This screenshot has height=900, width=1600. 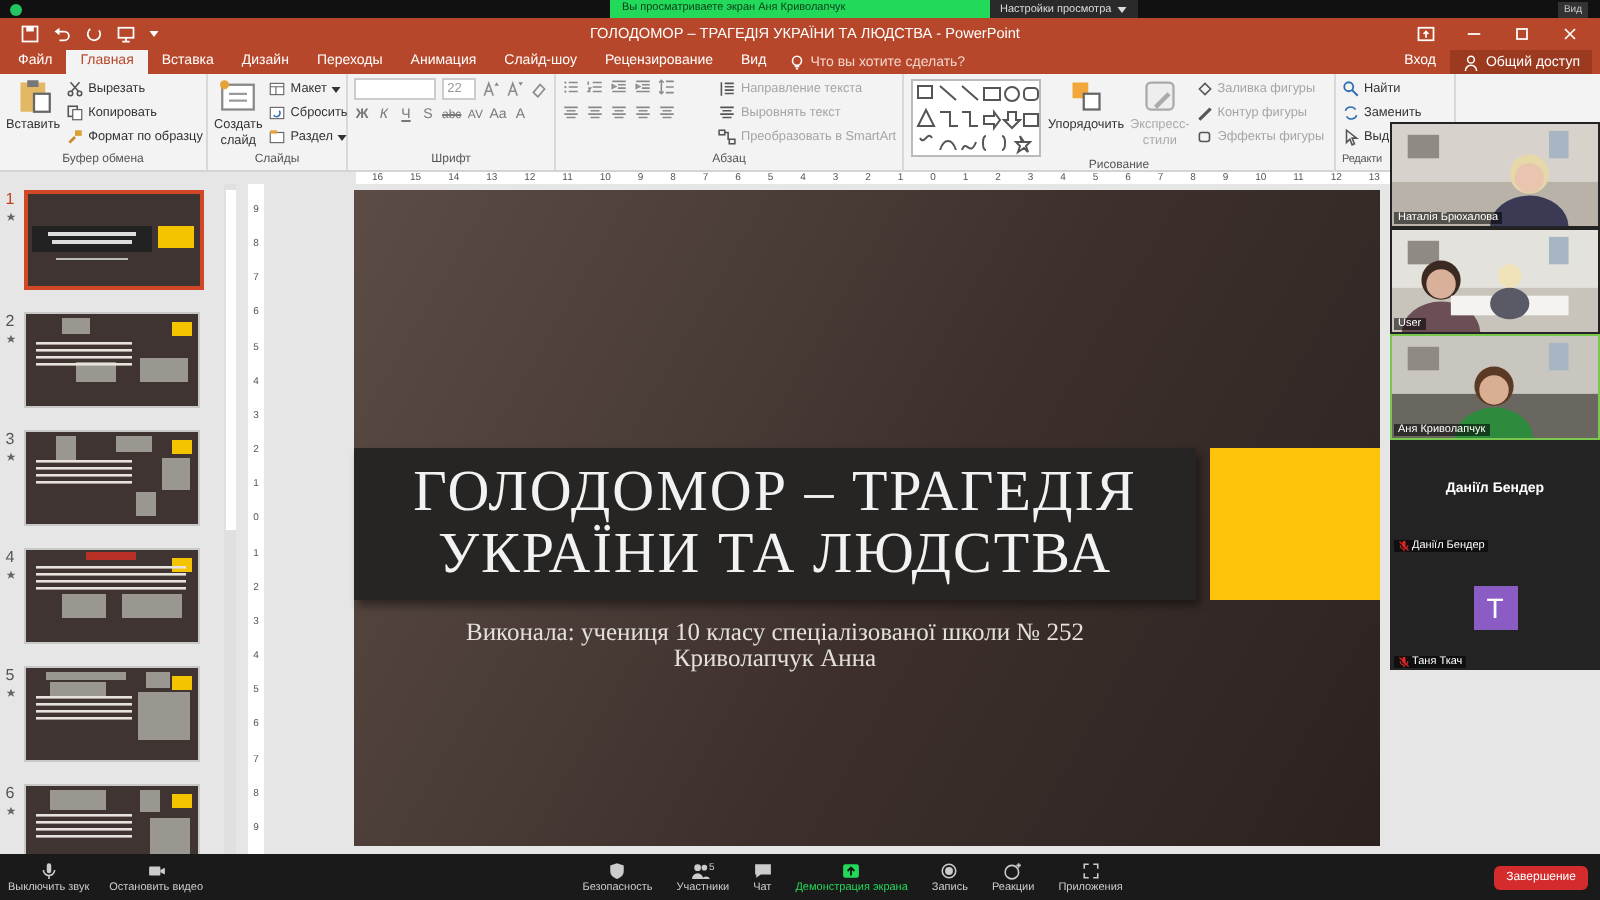 I want to click on shrink-font-icon, so click(x=515, y=89).